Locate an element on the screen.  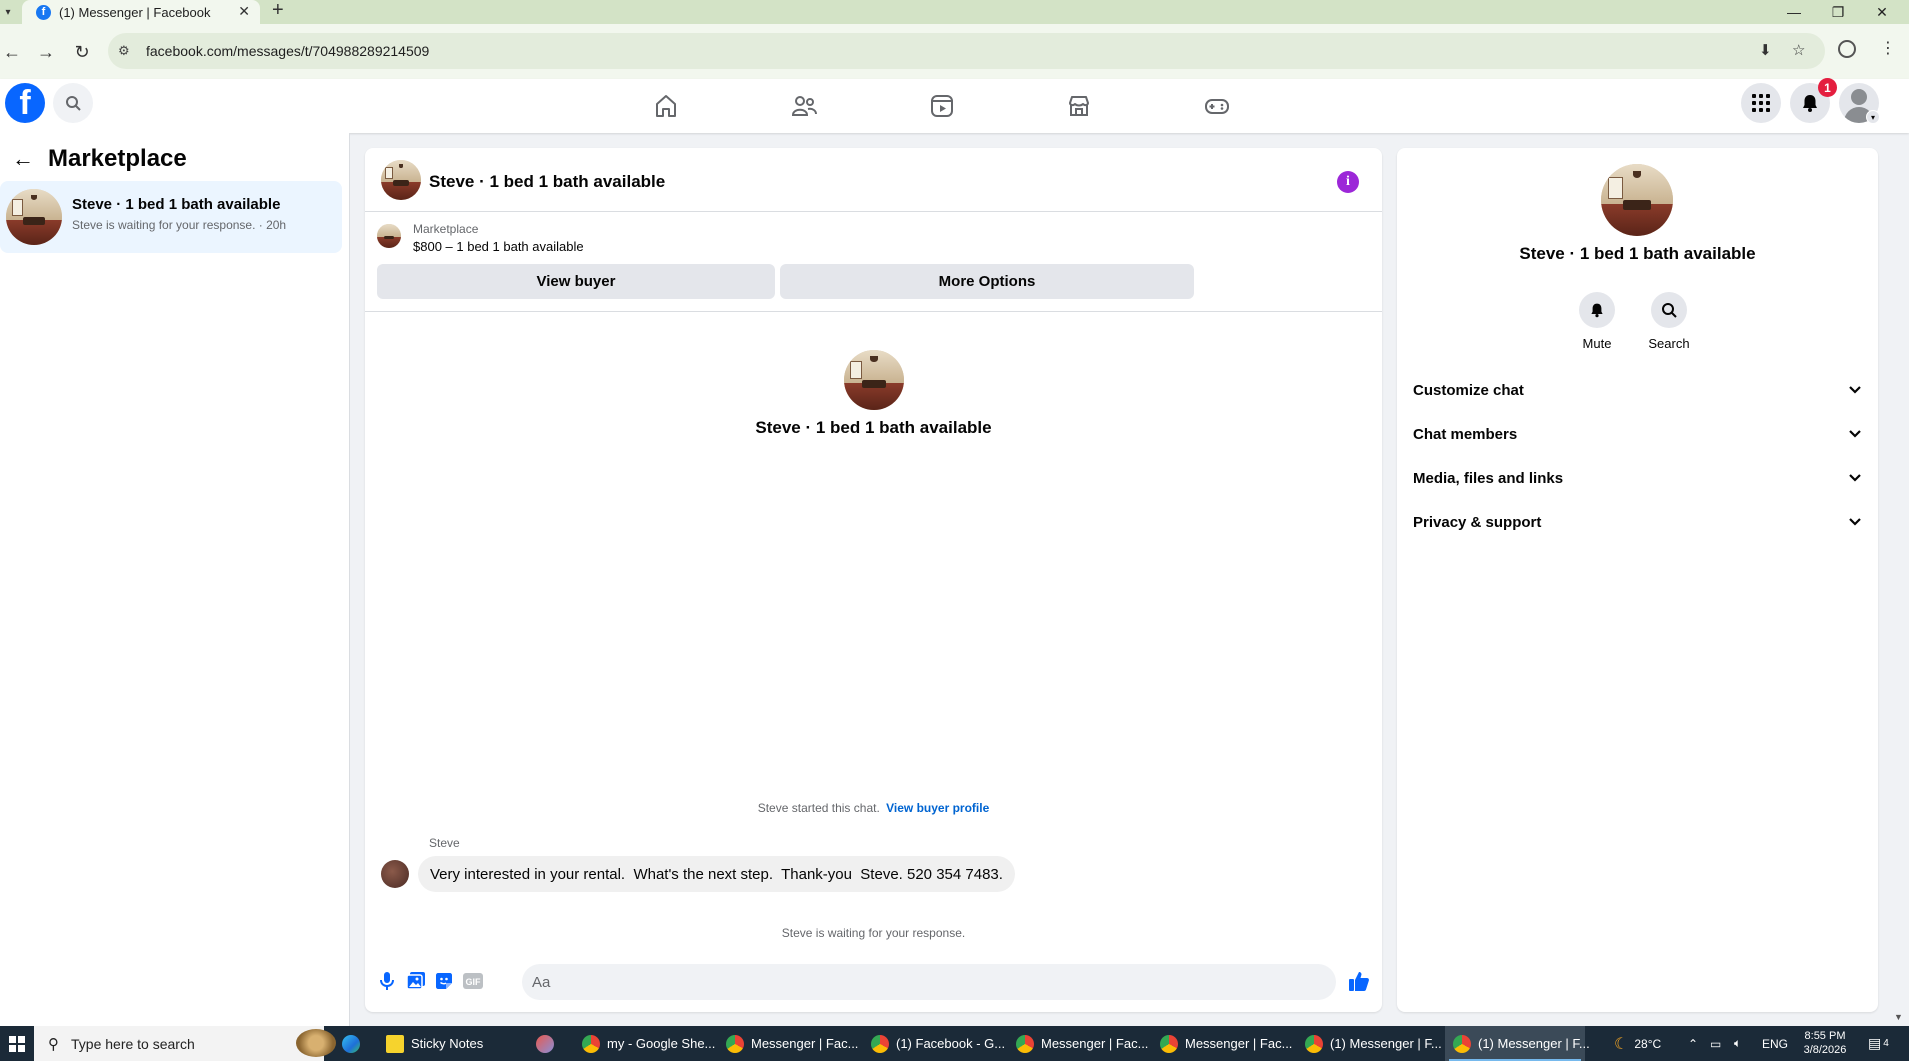
gaming-nav-icon is located at coordinates (1217, 106).